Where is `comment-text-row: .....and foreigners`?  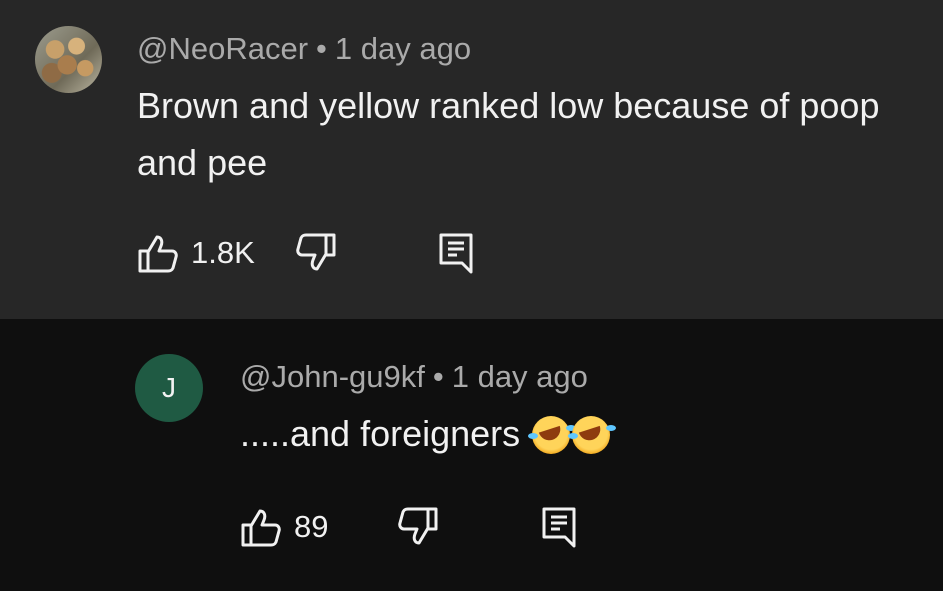 comment-text-row: .....and foreigners is located at coordinates (565, 433).